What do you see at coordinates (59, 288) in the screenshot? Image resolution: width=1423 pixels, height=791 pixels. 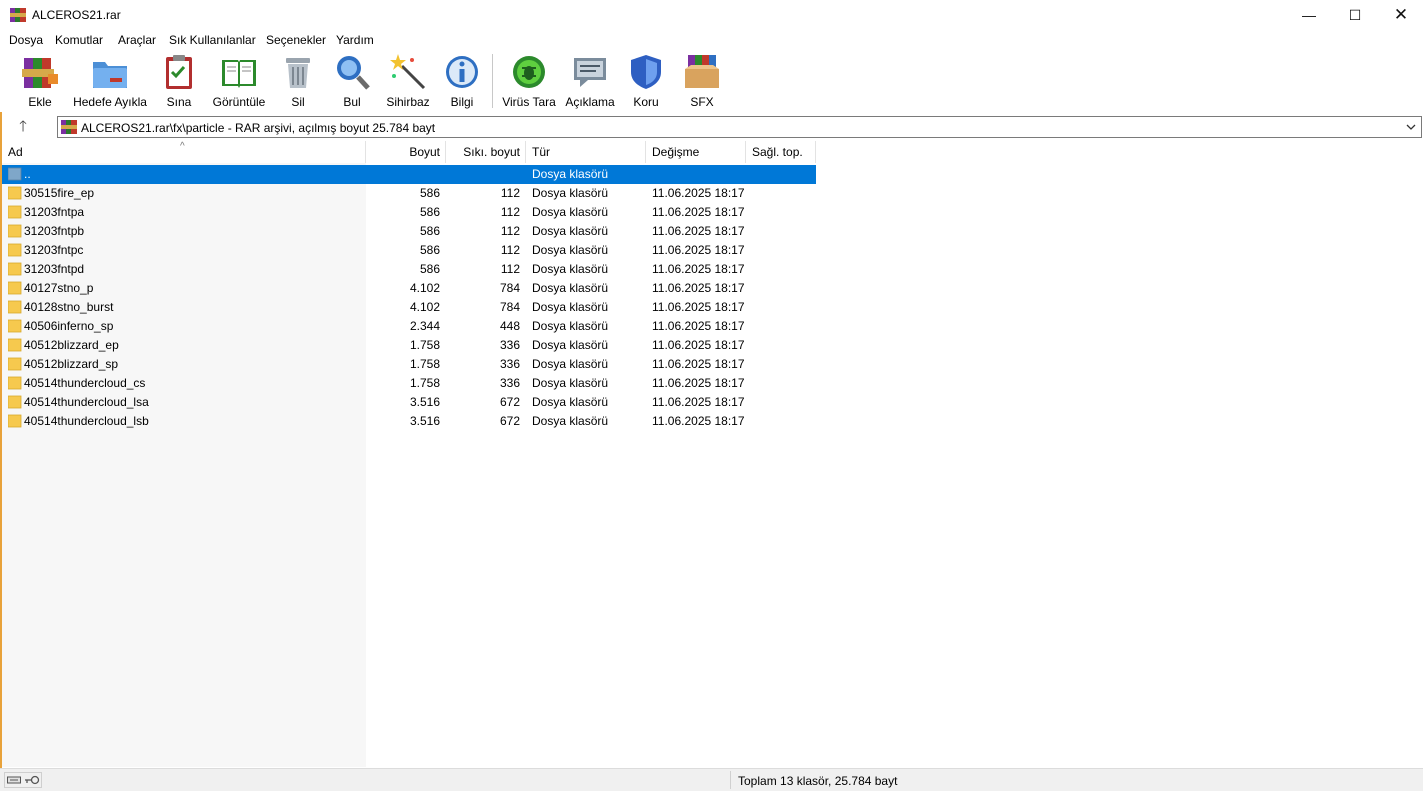 I see `row-name: 40127stno_p` at bounding box center [59, 288].